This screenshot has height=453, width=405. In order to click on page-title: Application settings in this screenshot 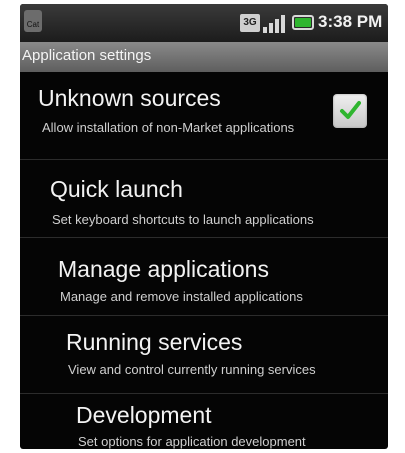, I will do `click(87, 55)`.